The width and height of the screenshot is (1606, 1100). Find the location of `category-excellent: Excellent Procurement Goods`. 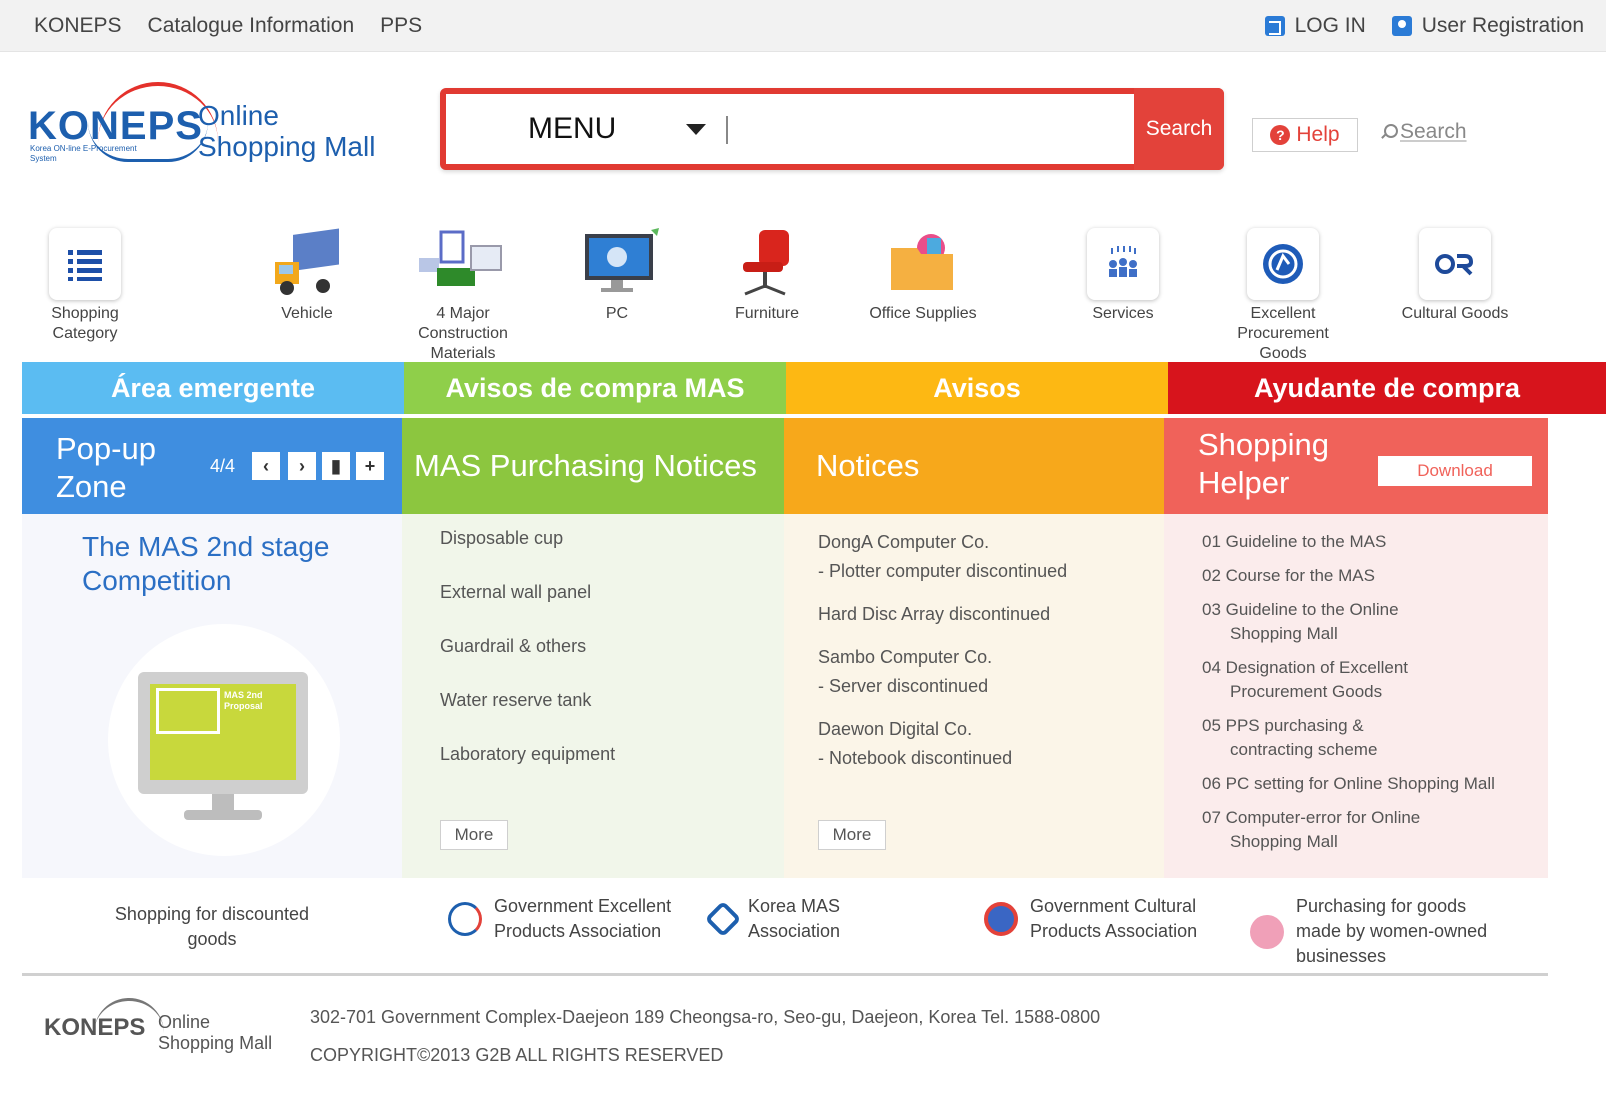

category-excellent: Excellent Procurement Goods is located at coordinates (1283, 292).